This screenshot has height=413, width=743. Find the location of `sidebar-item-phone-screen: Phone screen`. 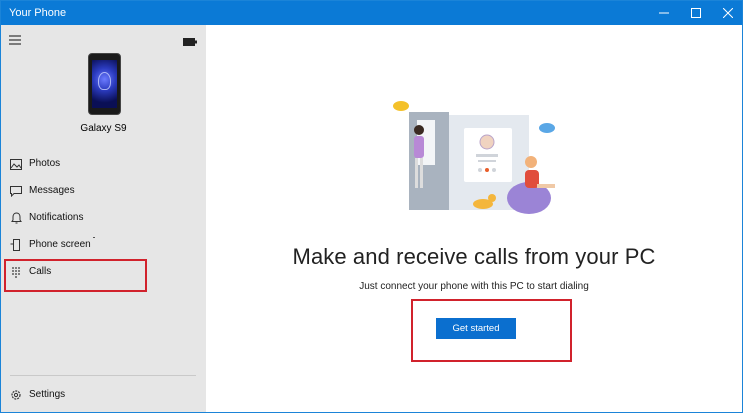

sidebar-item-phone-screen: Phone screen is located at coordinates (103, 245).